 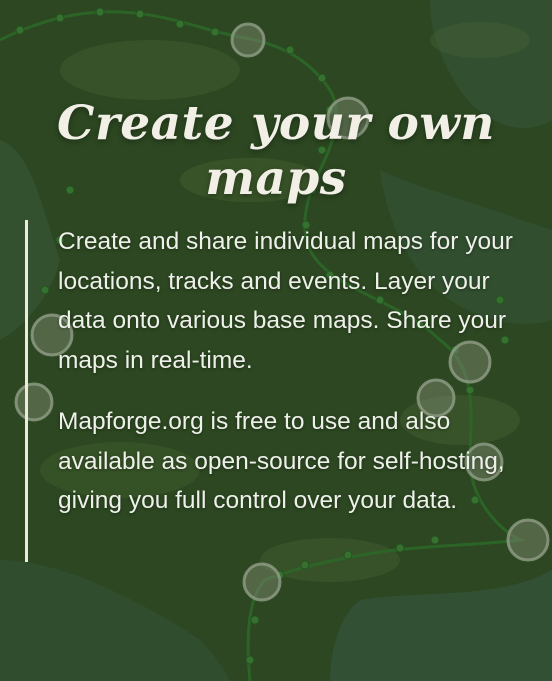 I want to click on page-title: Create your own maps, so click(x=276, y=151).